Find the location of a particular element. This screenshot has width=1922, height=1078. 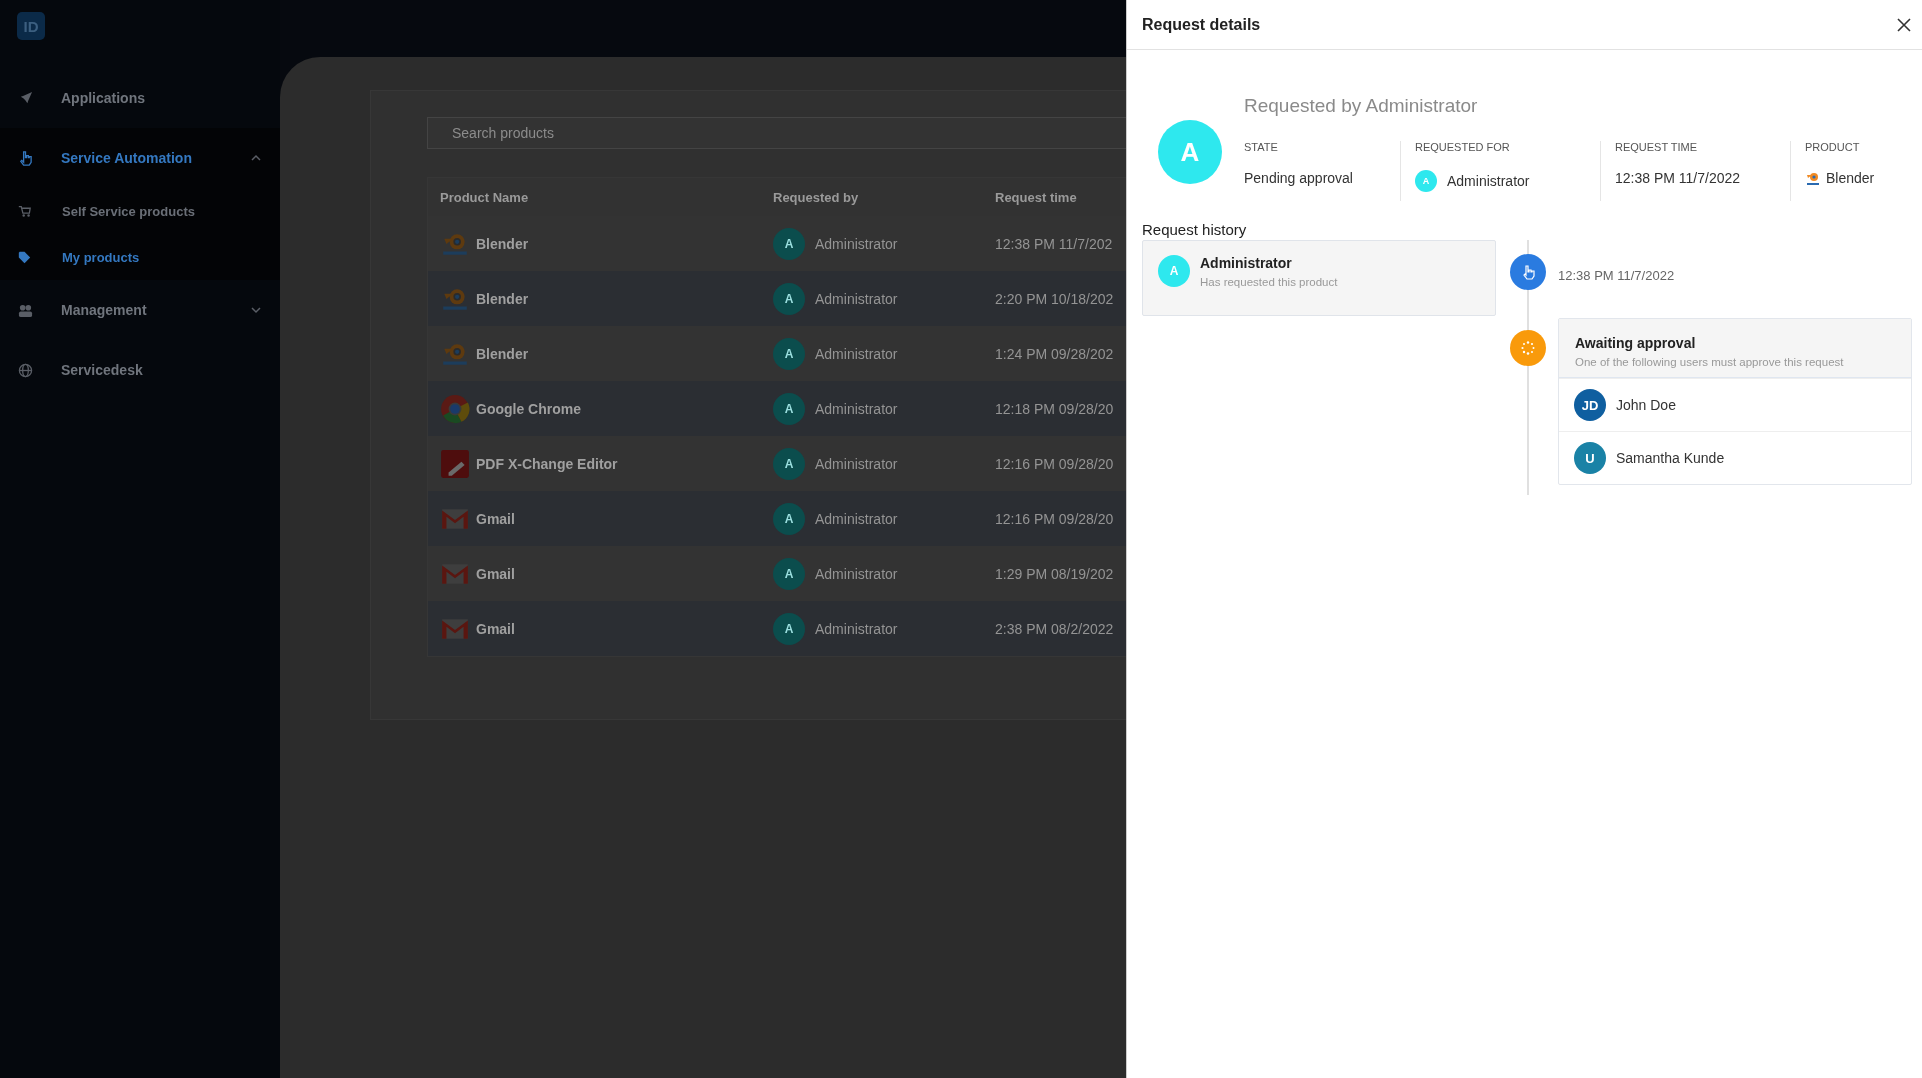

table-row: Google Chrome A Administrator 12:18 PM 09/28/20 is located at coordinates (777, 408).